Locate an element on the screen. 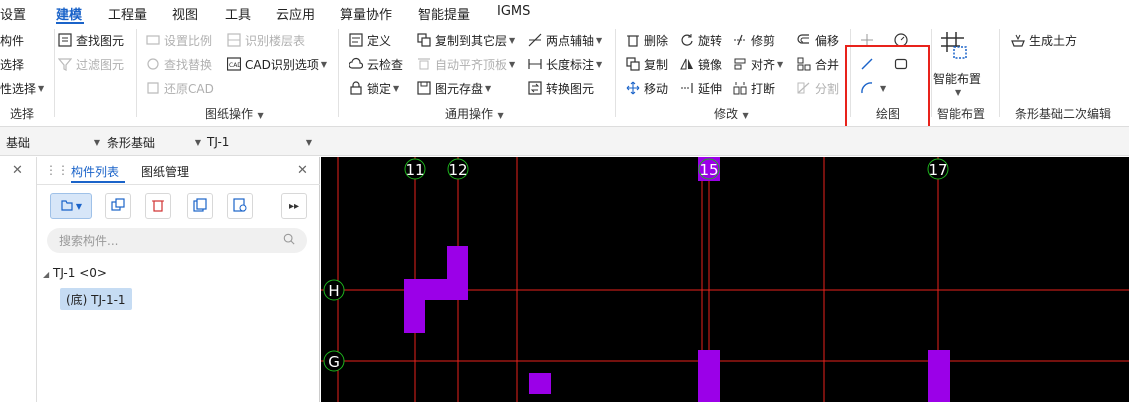  identify-floor-table-label: 识别楼层表 is located at coordinates (275, 40).